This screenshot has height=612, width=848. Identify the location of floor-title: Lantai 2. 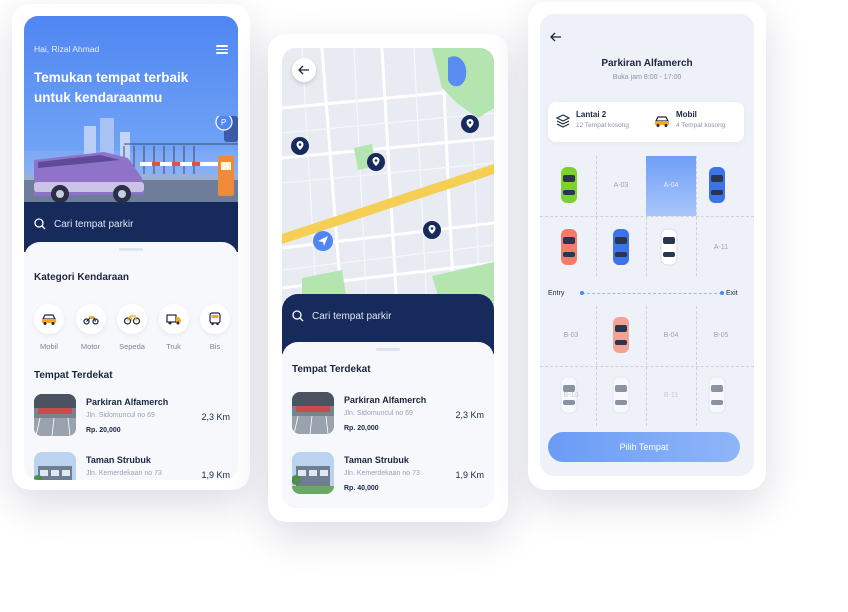
(591, 114).